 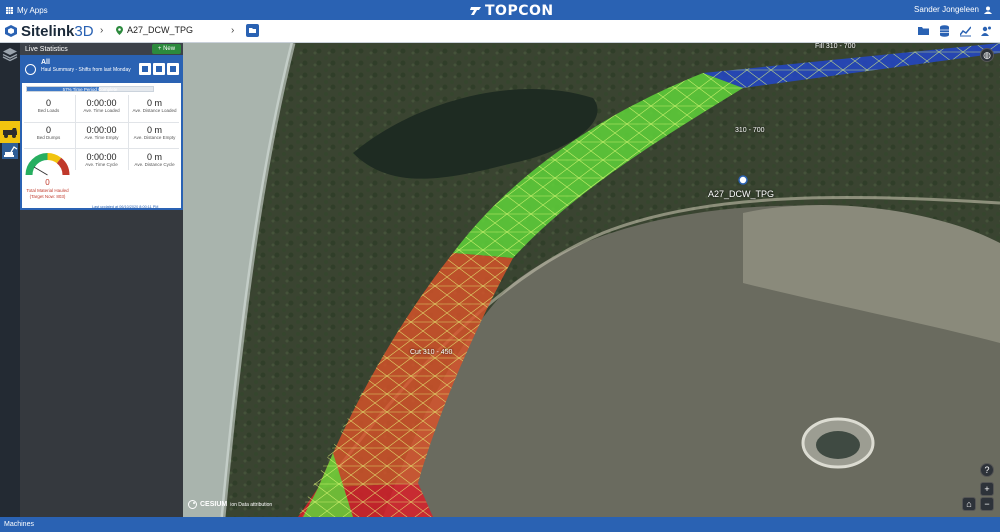 What do you see at coordinates (214, 504) in the screenshot?
I see `cesium-label: CESIUM` at bounding box center [214, 504].